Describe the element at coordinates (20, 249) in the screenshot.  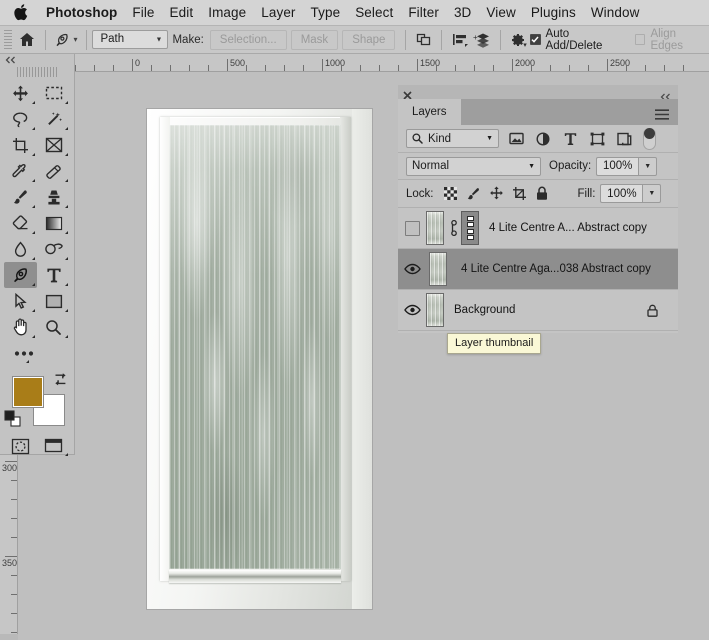
I see `blur-tool` at that location.